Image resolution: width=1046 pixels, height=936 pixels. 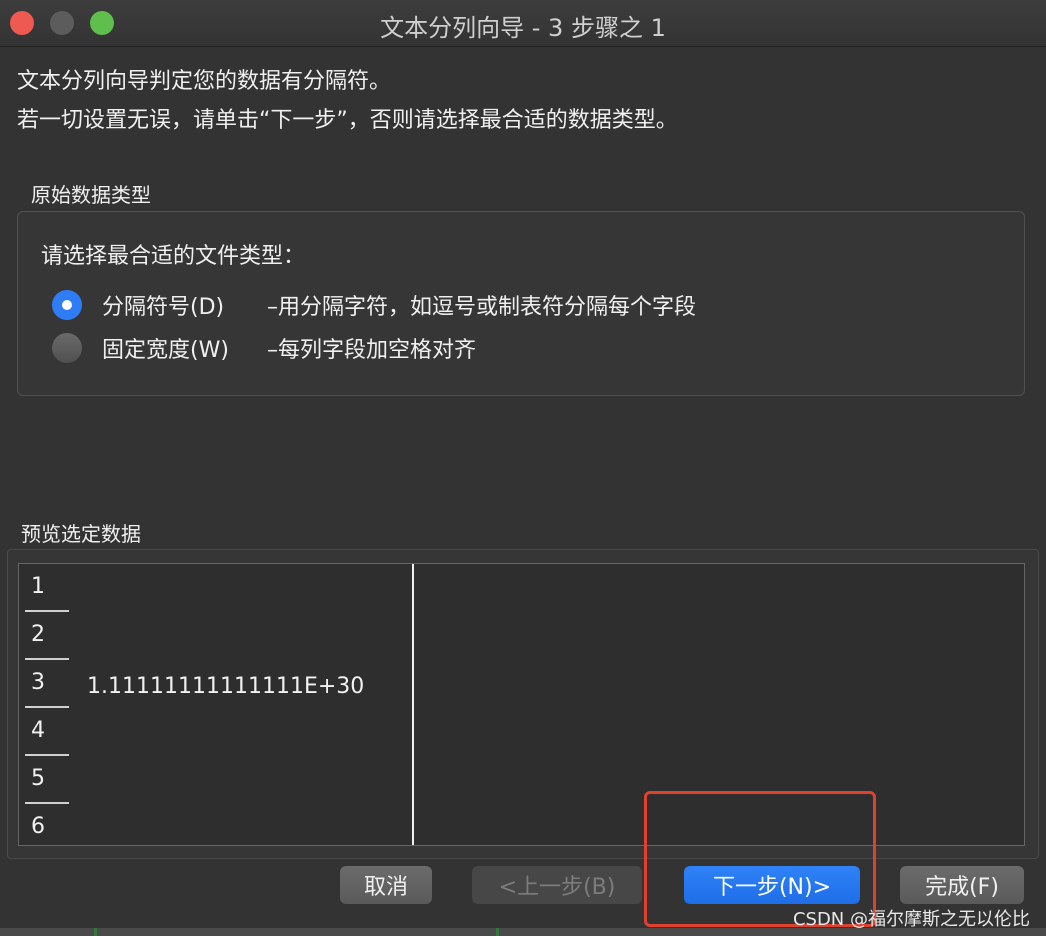 What do you see at coordinates (386, 885) in the screenshot?
I see `cancel-button: 取消` at bounding box center [386, 885].